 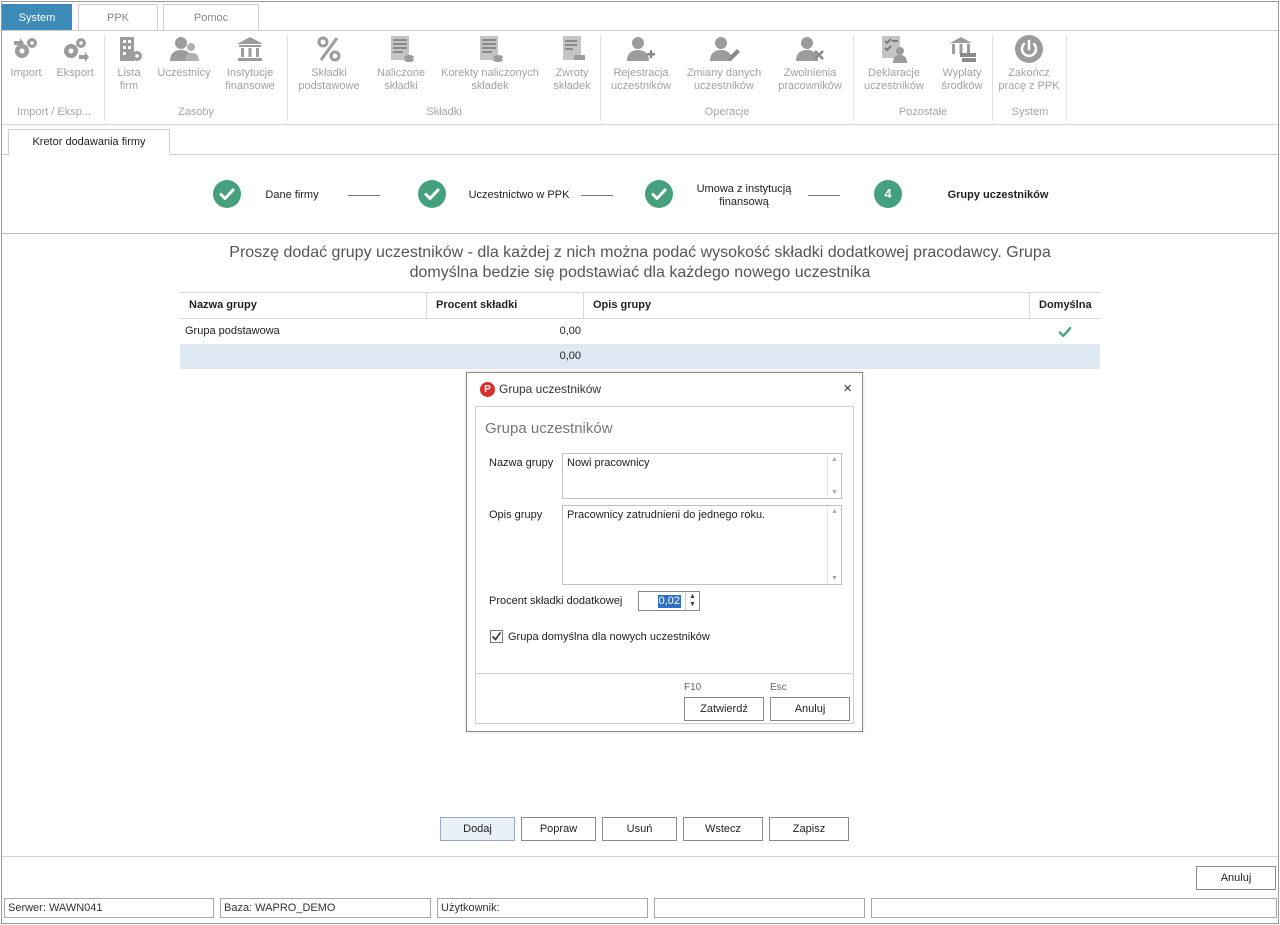 What do you see at coordinates (1236, 878) in the screenshot?
I see `window-cancel-button: Anuluj` at bounding box center [1236, 878].